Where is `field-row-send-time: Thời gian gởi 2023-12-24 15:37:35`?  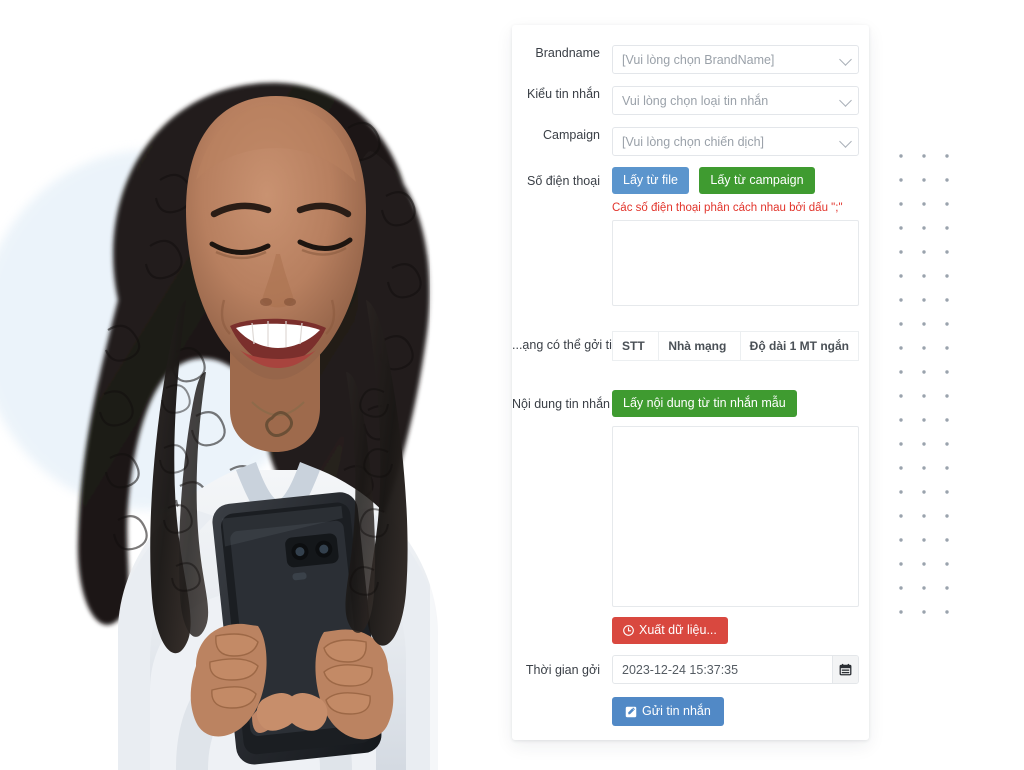 field-row-send-time: Thời gian gởi 2023-12-24 15:37:35 is located at coordinates (690, 669).